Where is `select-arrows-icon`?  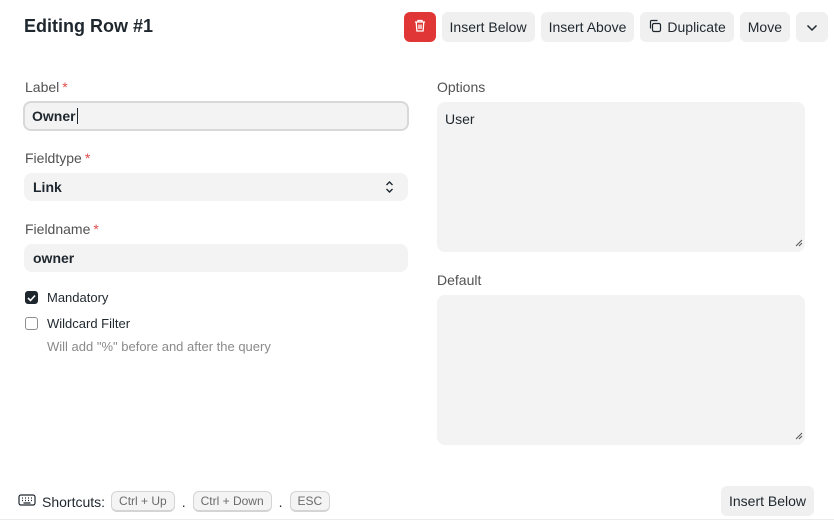 select-arrows-icon is located at coordinates (389, 188).